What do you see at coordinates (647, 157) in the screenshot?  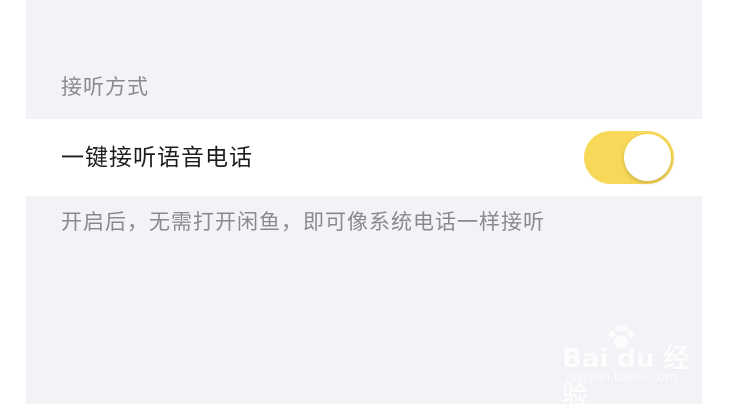 I see `toggle-knob` at bounding box center [647, 157].